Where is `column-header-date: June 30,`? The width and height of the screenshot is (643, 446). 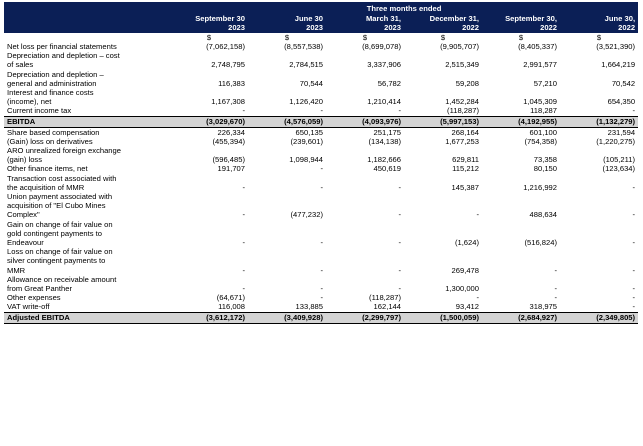
column-header-date: June 30, is located at coordinates (620, 18).